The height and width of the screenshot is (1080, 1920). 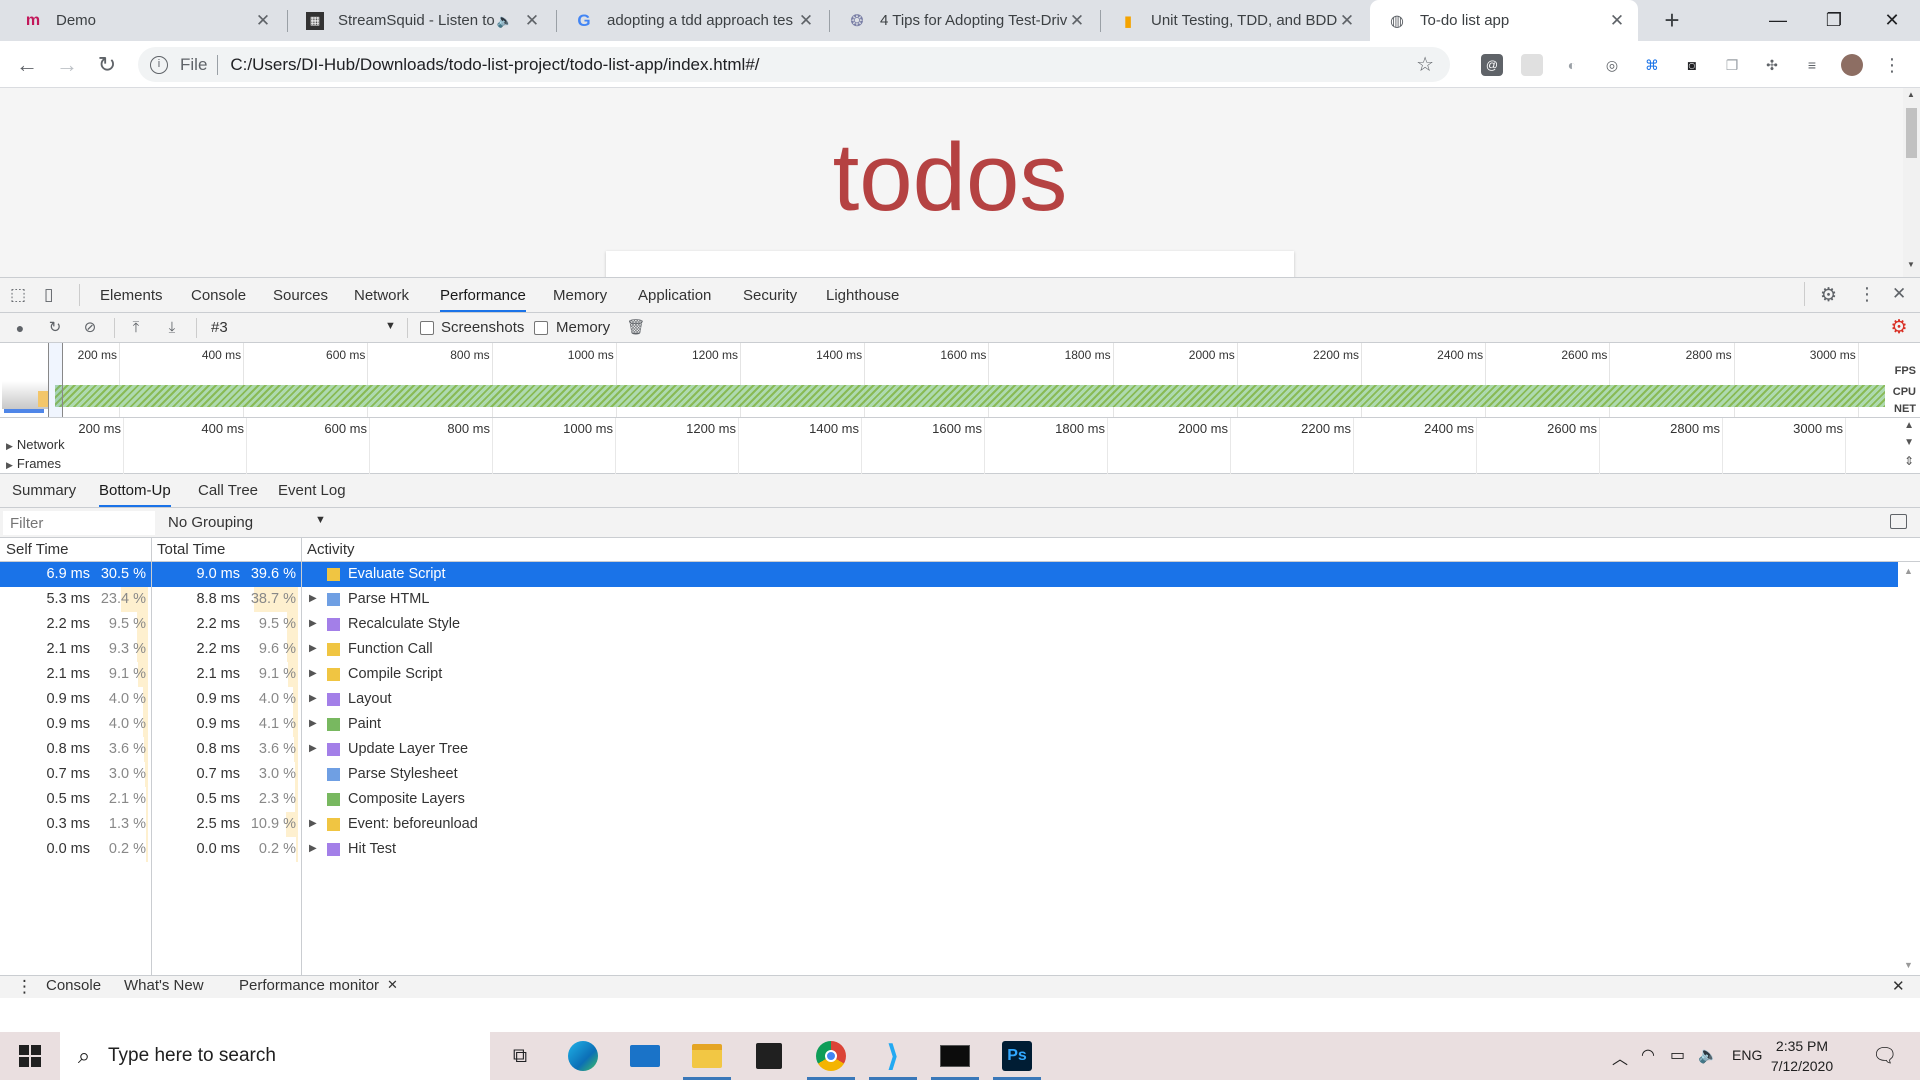 What do you see at coordinates (218, 295) in the screenshot?
I see `tab-console: Console` at bounding box center [218, 295].